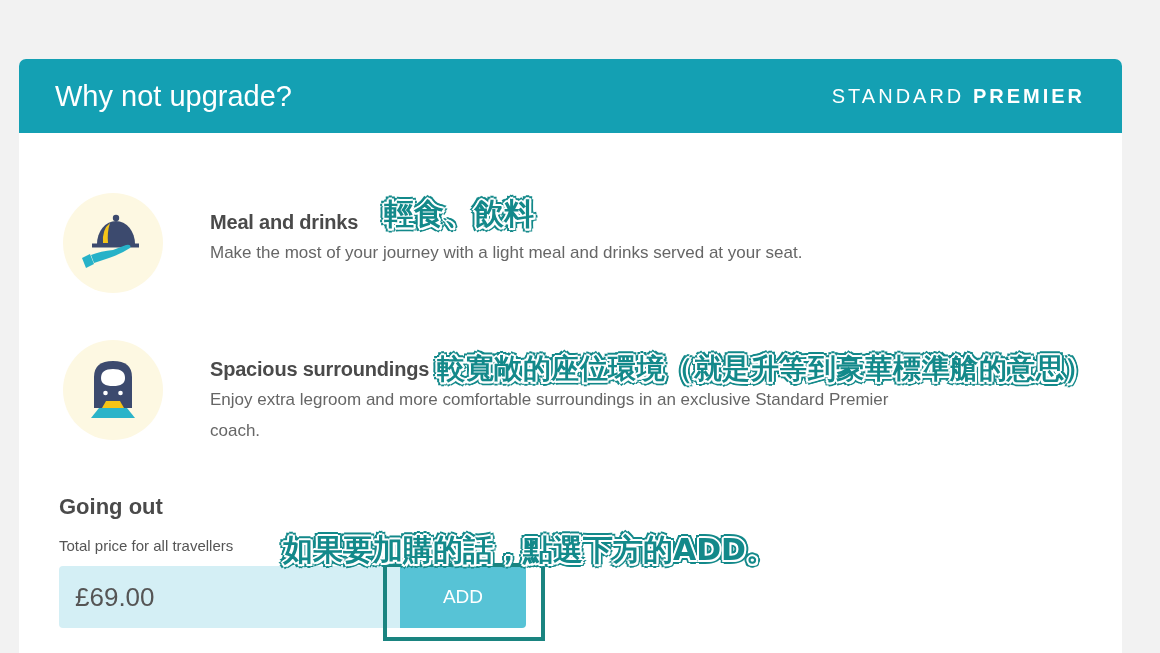 This screenshot has height=653, width=1160. I want to click on annotation-text: 較寬敞的座位環境（就是升等到豪華標準艙的意思）, so click(765, 369).